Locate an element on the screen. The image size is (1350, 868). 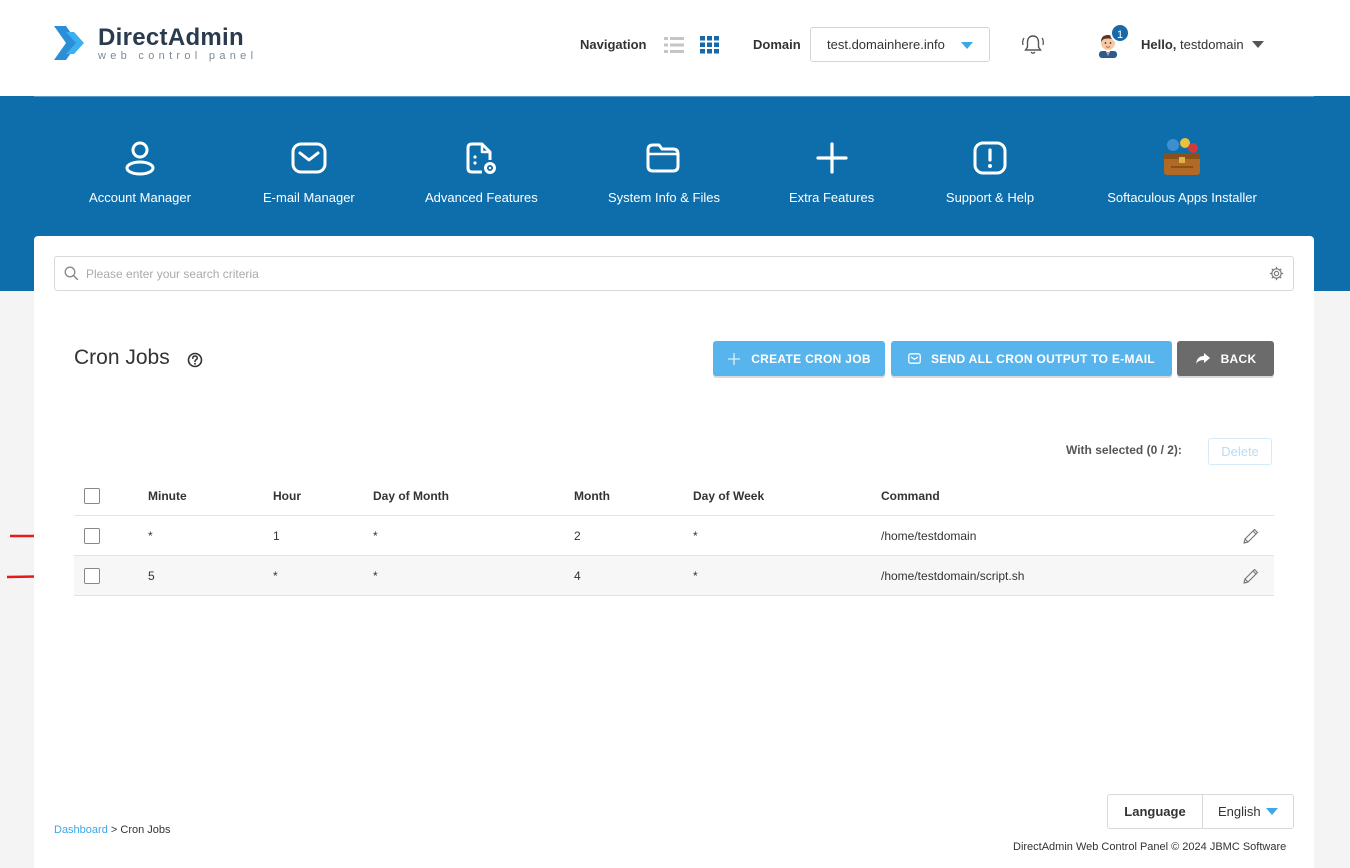
language-select: Language English is located at coordinates (1200, 811).